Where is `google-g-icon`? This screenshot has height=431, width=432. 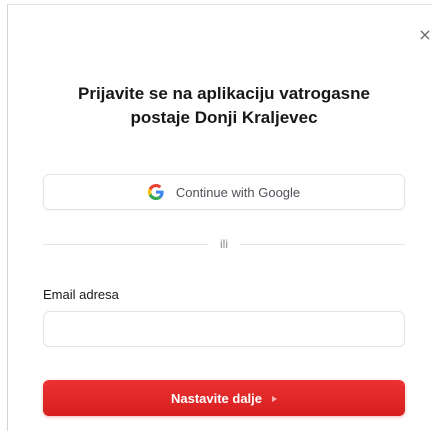 google-g-icon is located at coordinates (155, 192).